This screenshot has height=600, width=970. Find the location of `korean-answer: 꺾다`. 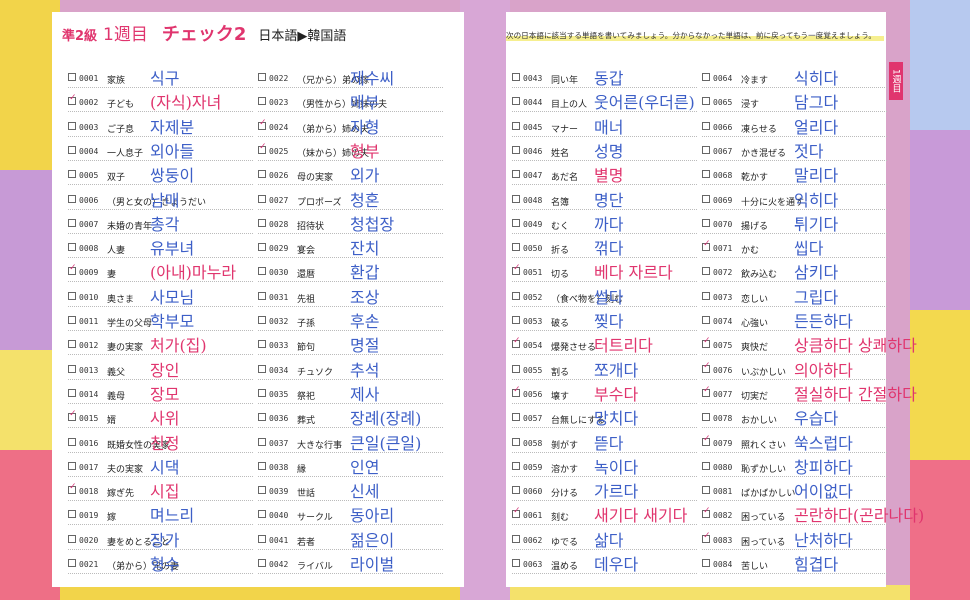

korean-answer: 꺾다 is located at coordinates (608, 247).